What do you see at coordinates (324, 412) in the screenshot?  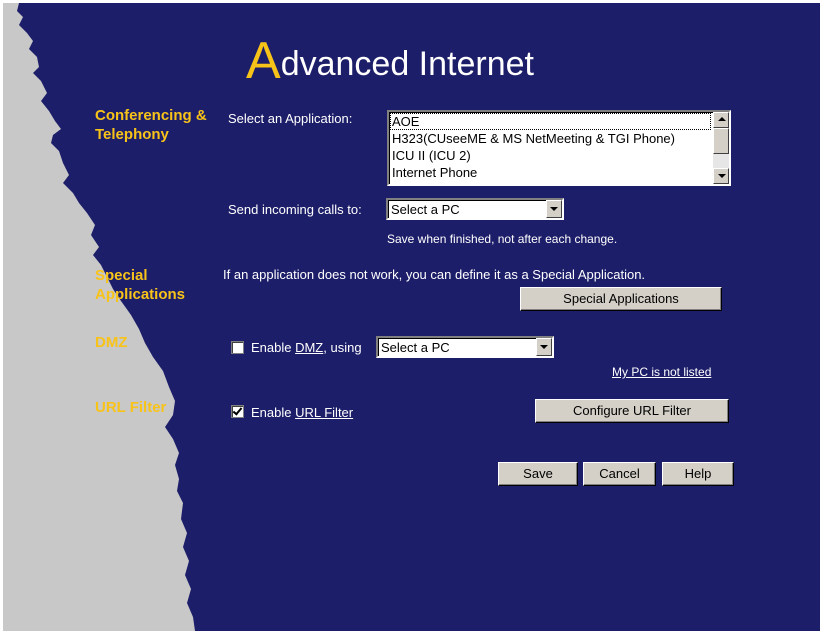 I see `url-filter-link: URL Filter` at bounding box center [324, 412].